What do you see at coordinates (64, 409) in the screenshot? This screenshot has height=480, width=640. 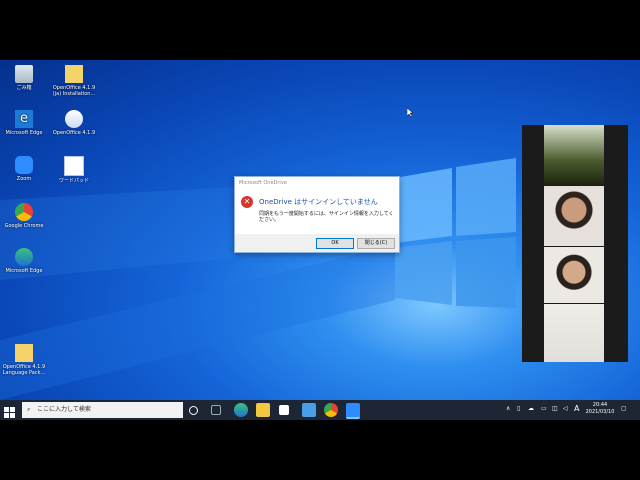 I see `search-placeholder: ここに入力して検索` at bounding box center [64, 409].